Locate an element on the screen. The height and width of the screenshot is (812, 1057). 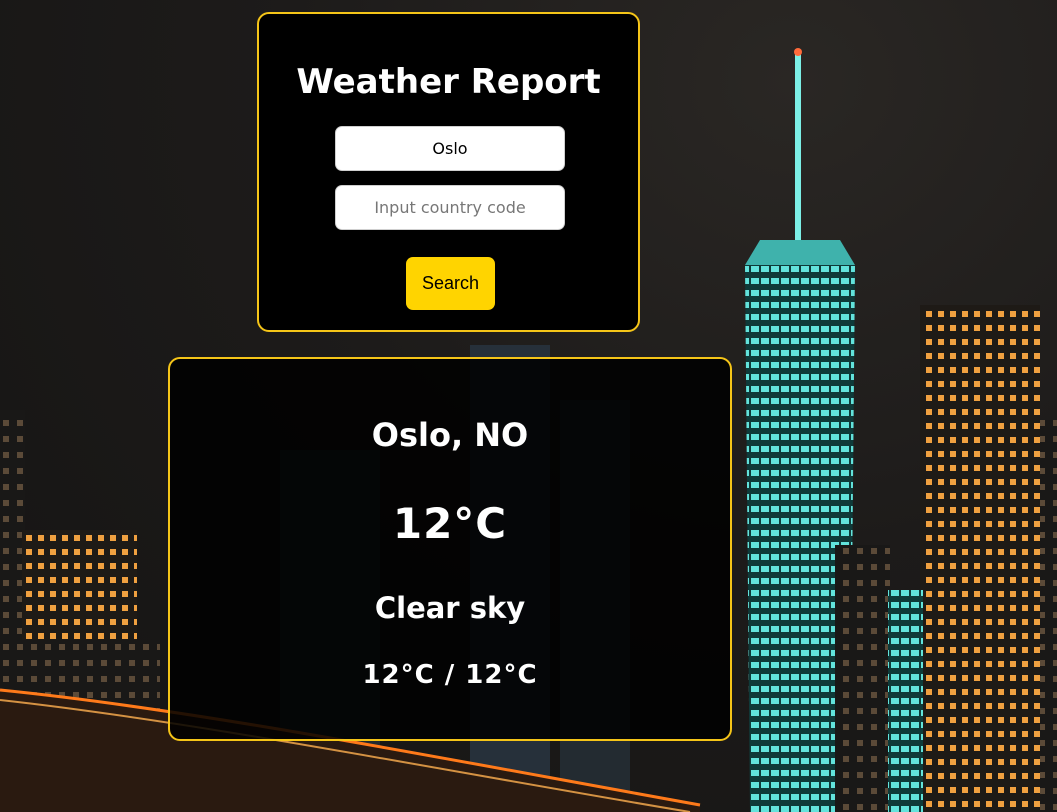
location-label: Oslo, NO is located at coordinates (450, 435).